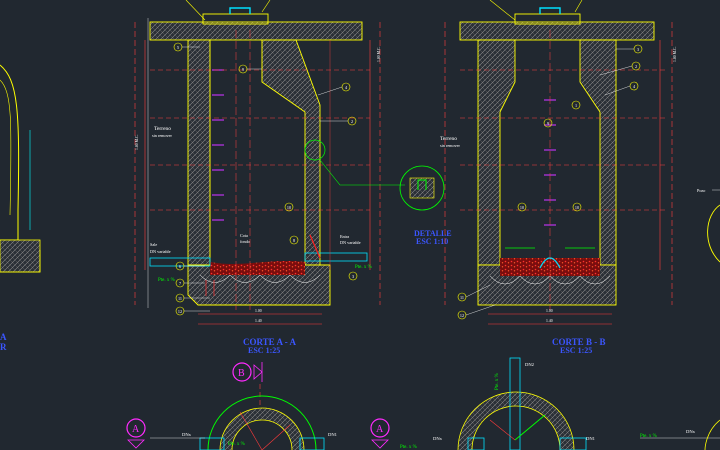  I want to click on callout-b-9: 9, so click(548, 123).